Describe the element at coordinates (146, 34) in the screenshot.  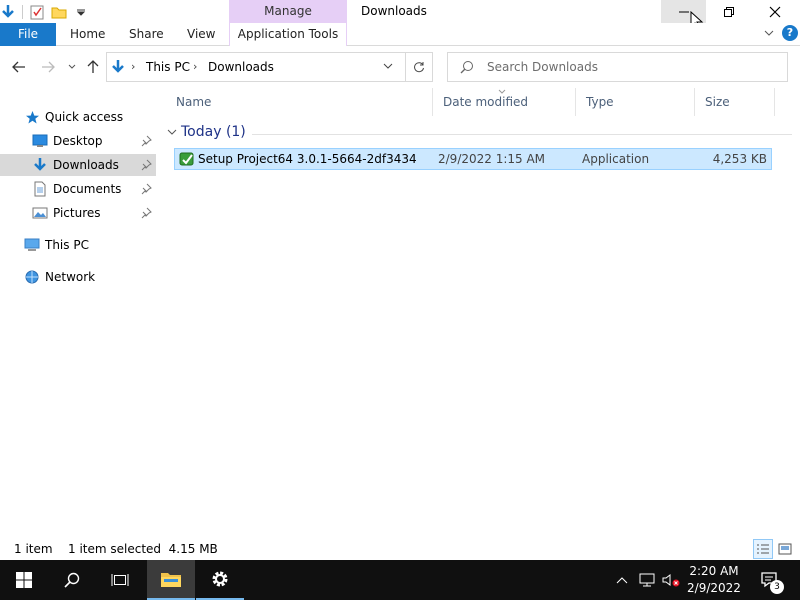
I see `tab-share: Share` at that location.